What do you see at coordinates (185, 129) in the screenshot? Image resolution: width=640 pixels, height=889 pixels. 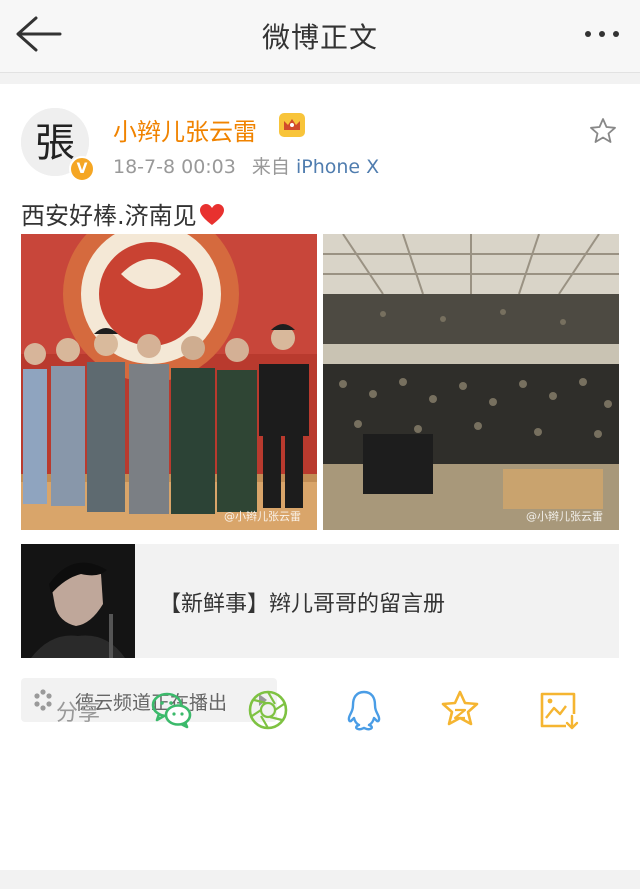 I see `username: 小辫儿张云雷` at bounding box center [185, 129].